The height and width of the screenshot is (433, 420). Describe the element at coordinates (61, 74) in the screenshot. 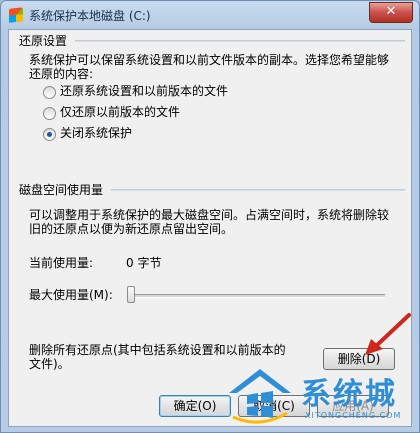

I see `restore-description-line2: 还原的内容:` at that location.